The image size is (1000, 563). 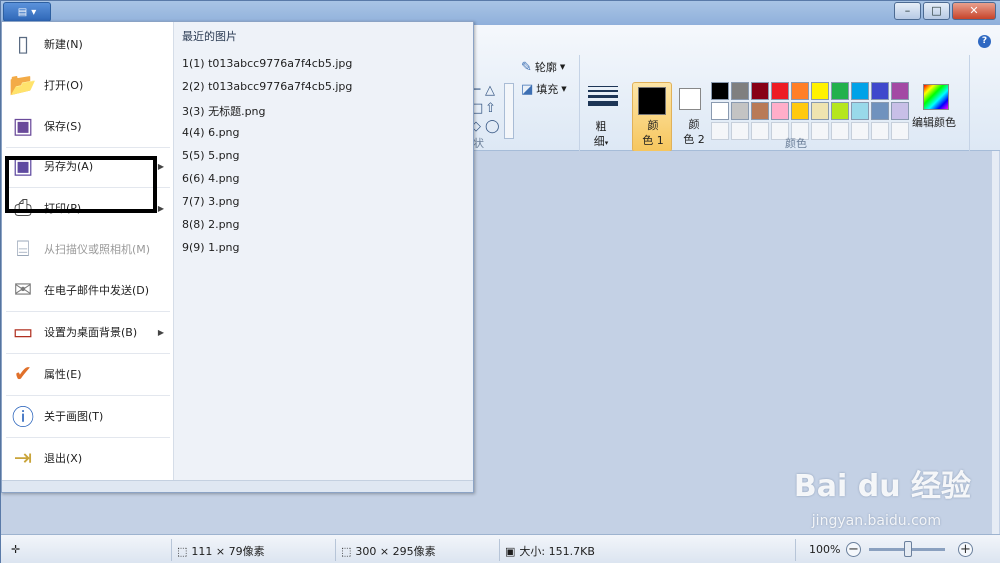 I want to click on email-icon: ✉, so click(x=23, y=290).